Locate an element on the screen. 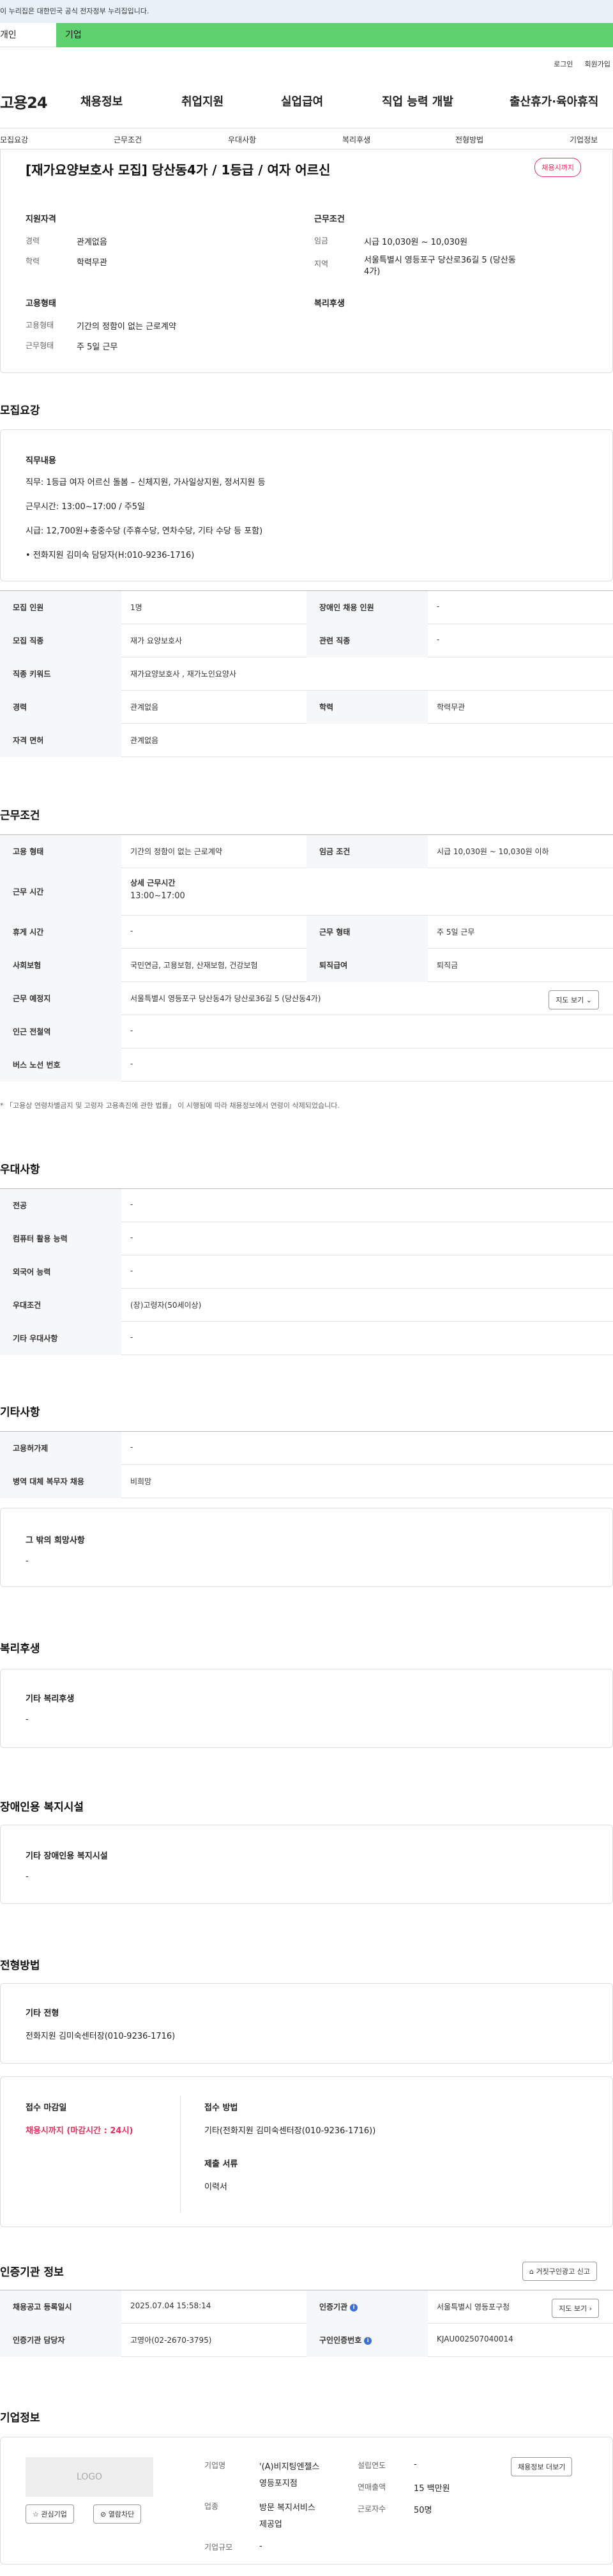  region-value-line2: 4가) is located at coordinates (372, 272).